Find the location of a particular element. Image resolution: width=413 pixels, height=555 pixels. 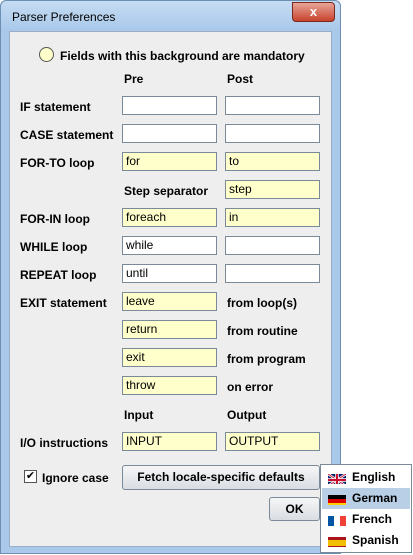

if-pre-field is located at coordinates (169, 105).